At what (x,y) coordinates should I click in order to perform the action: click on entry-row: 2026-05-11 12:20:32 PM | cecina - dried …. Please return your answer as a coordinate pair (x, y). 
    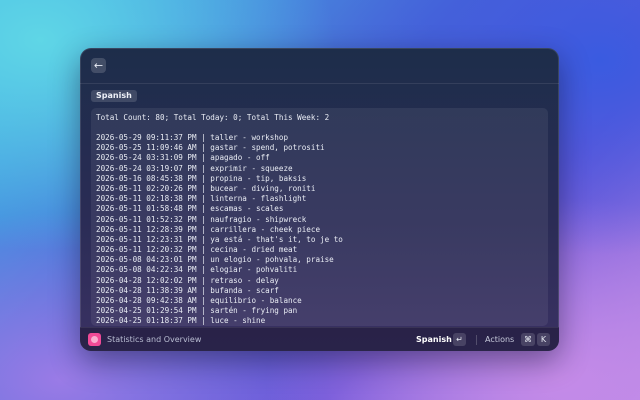
    Looking at the image, I should click on (197, 250).